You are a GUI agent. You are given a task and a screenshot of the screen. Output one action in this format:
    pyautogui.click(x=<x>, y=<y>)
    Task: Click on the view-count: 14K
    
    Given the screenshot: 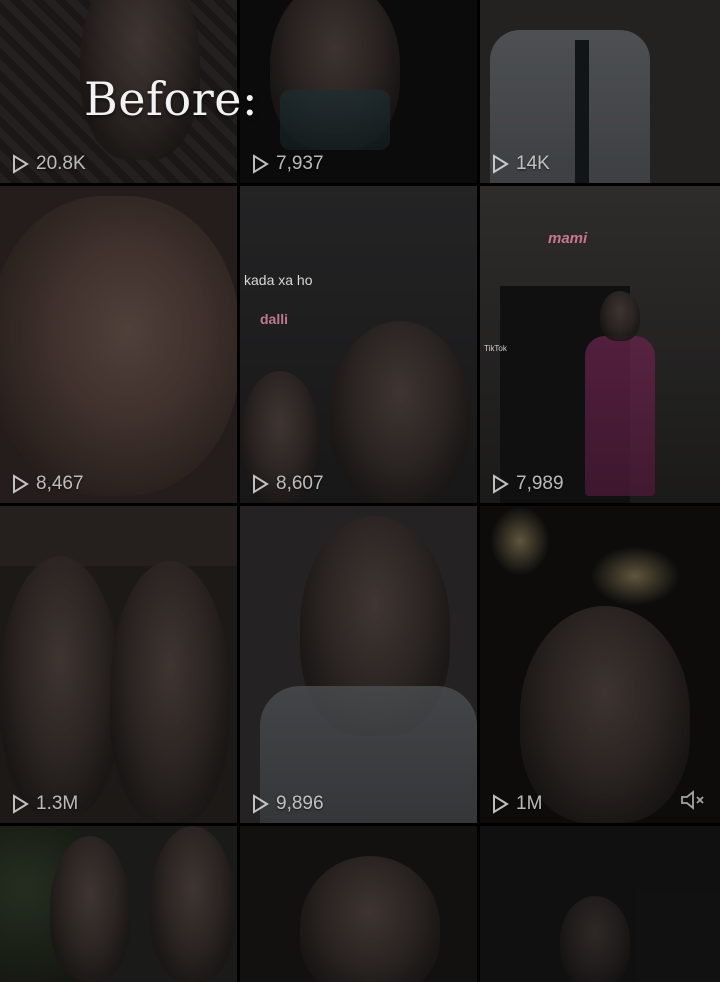 What is the action you would take?
    pyautogui.click(x=520, y=164)
    